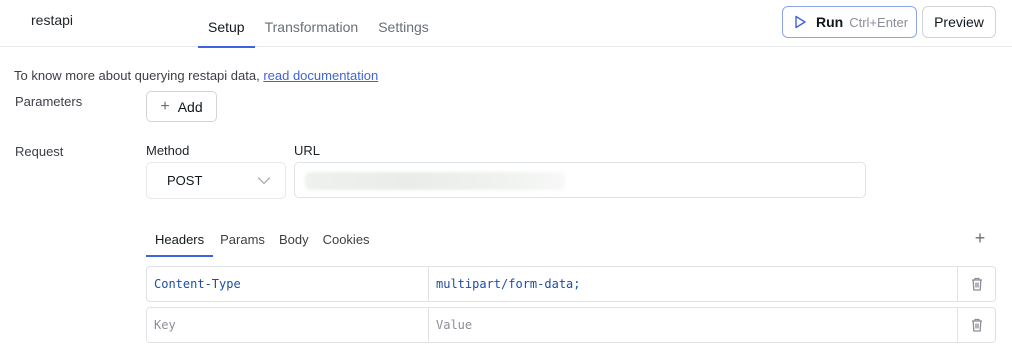 The image size is (1012, 358). Describe the element at coordinates (580, 180) in the screenshot. I see `url-input` at that location.